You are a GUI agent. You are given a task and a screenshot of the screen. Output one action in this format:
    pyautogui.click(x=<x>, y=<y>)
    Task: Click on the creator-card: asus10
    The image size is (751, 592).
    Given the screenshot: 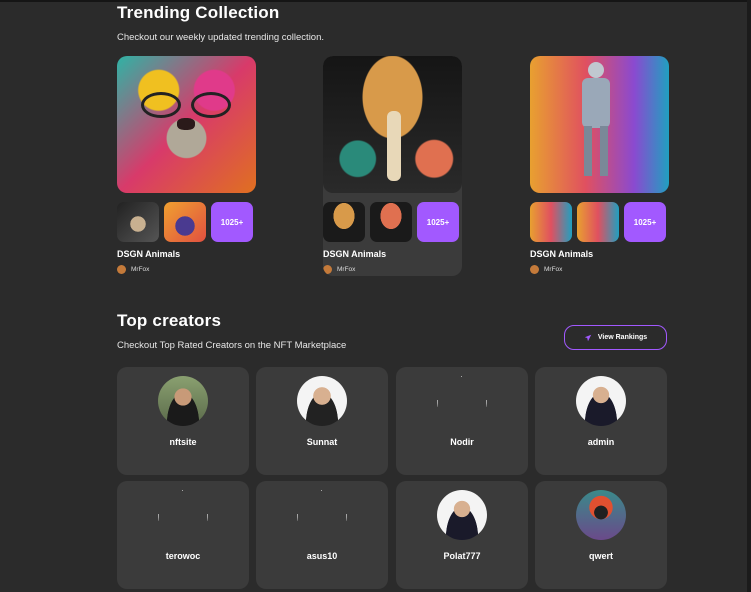 What is the action you would take?
    pyautogui.click(x=322, y=535)
    